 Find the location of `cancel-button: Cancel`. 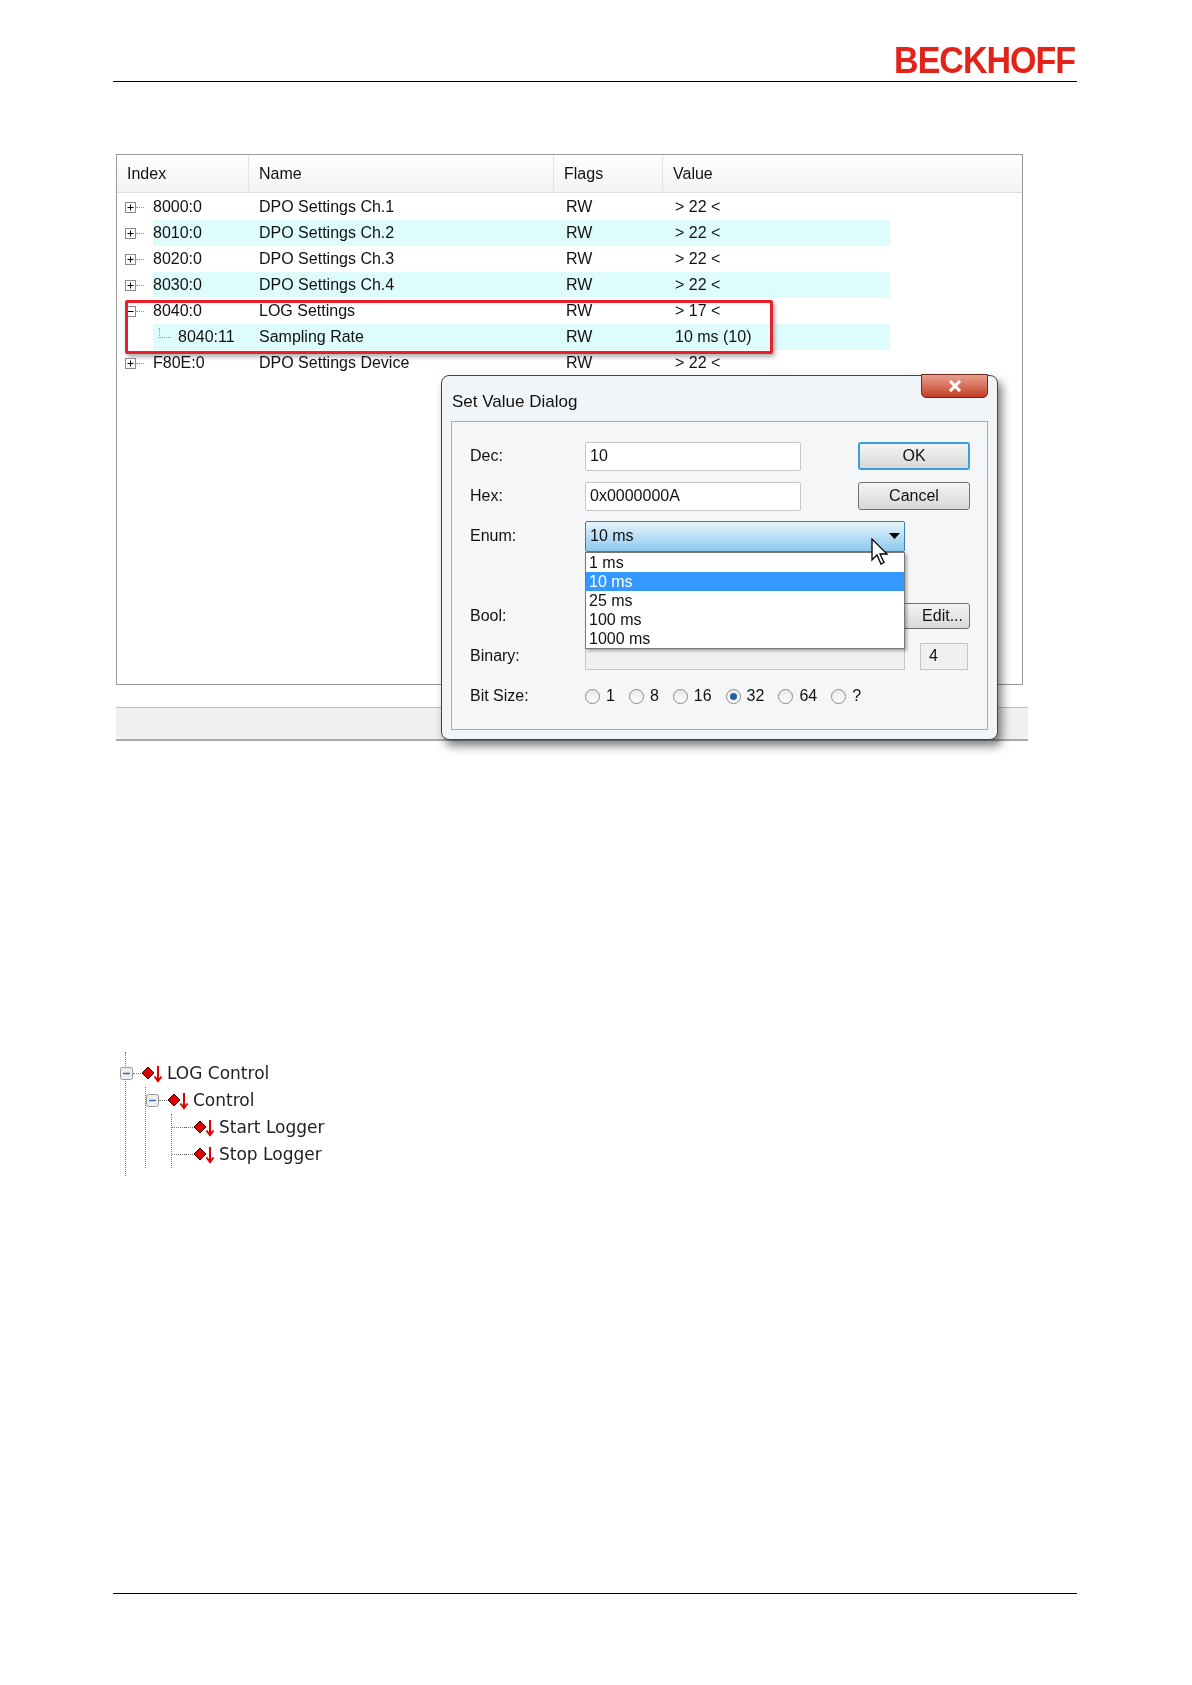

cancel-button: Cancel is located at coordinates (914, 496).